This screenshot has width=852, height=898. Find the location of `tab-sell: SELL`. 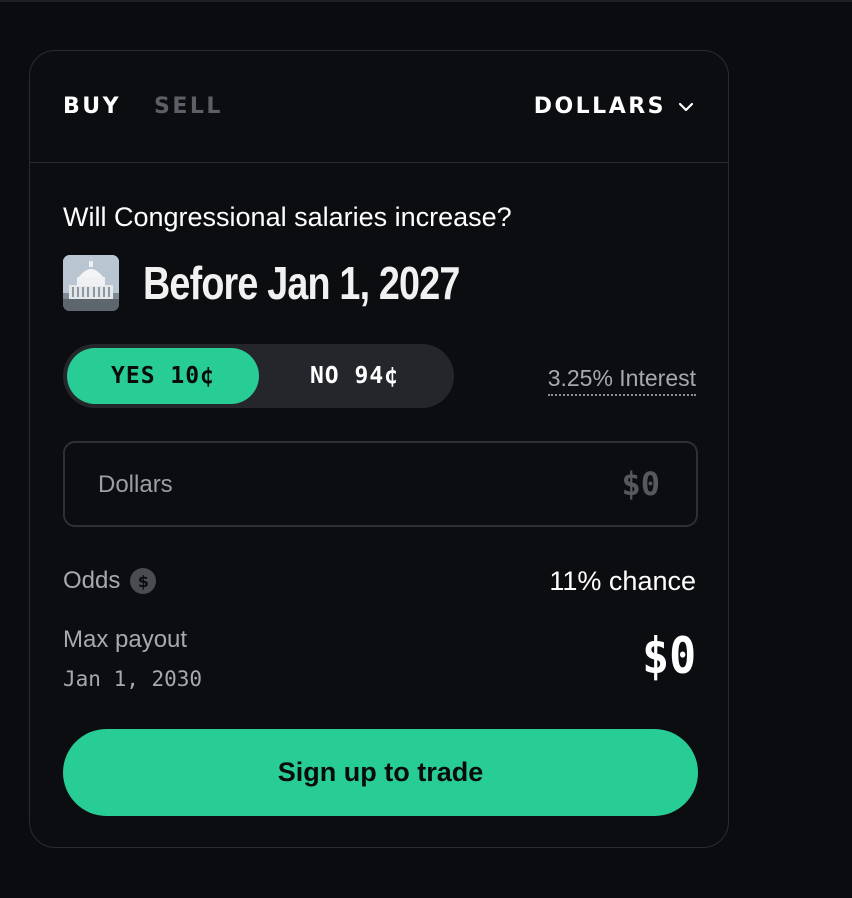

tab-sell: SELL is located at coordinates (188, 106).